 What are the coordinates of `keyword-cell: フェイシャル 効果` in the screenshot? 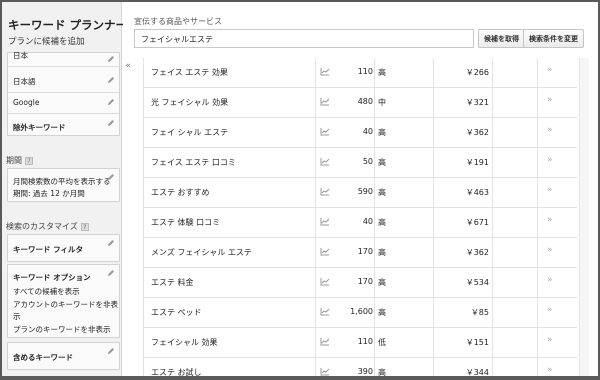 It's located at (184, 342).